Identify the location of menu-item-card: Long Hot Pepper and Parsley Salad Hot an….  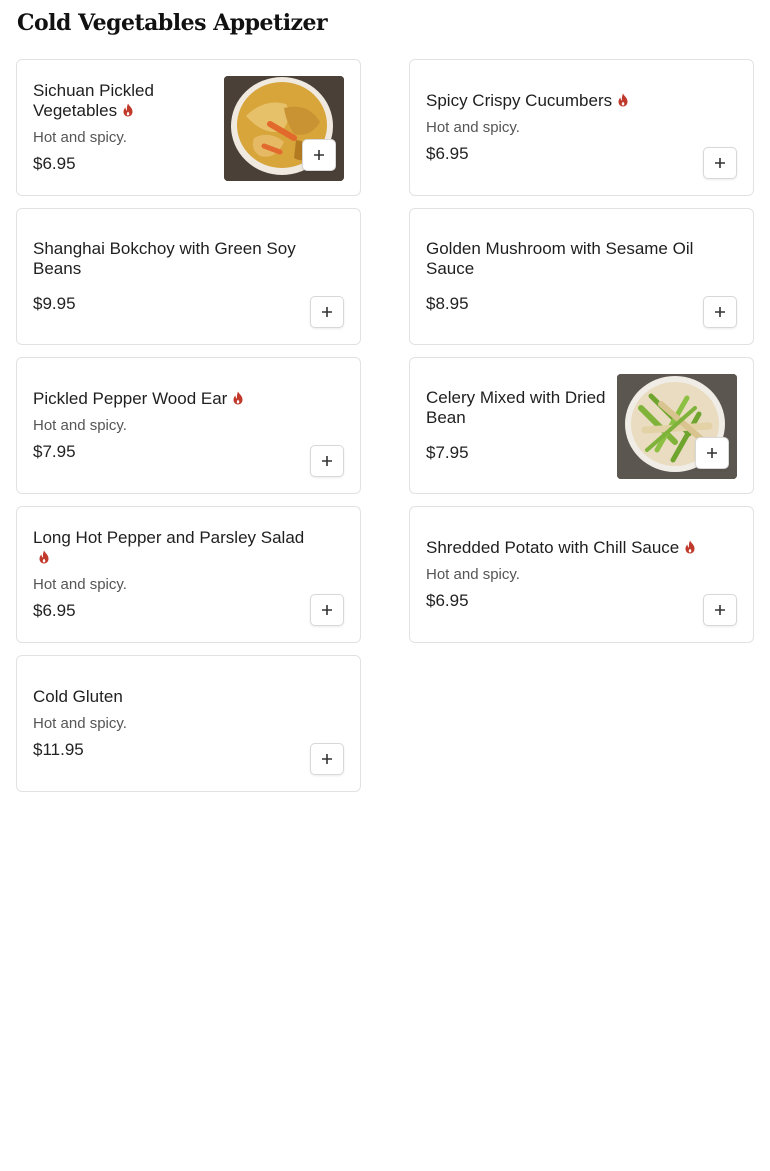
(188, 574).